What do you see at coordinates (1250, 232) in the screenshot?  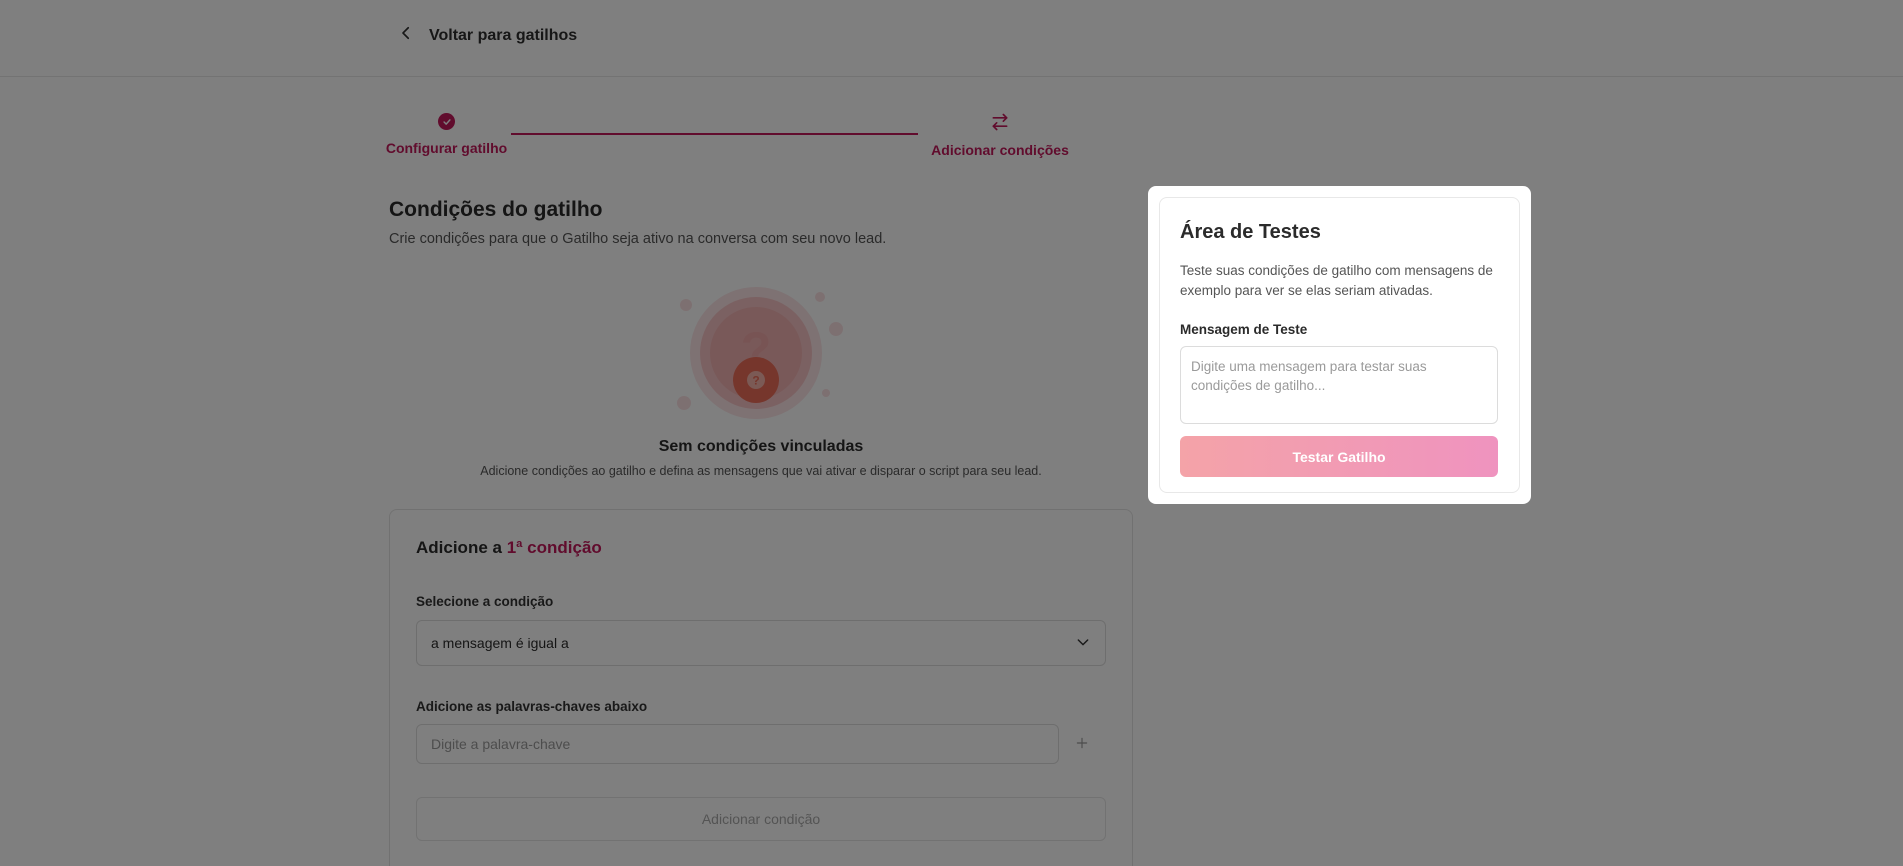 I see `modal-title: Área de Testes` at bounding box center [1250, 232].